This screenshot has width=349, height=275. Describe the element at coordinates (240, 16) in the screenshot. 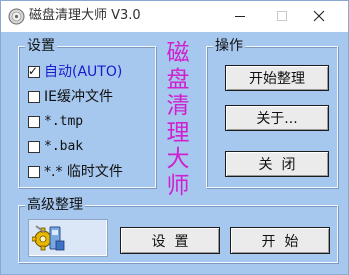

I see `minimize-icon` at that location.